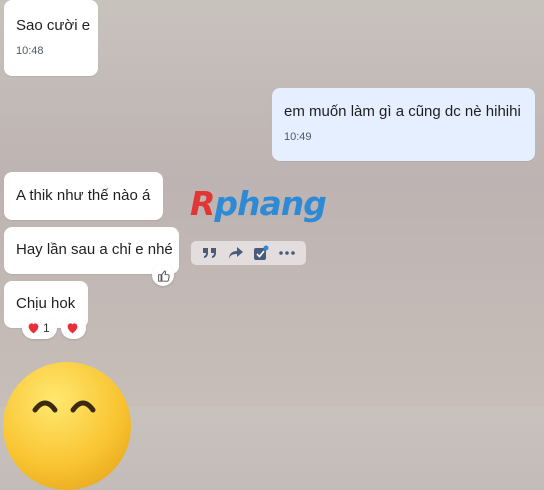 This screenshot has height=490, width=544. Describe the element at coordinates (236, 253) in the screenshot. I see `forward-icon` at that location.